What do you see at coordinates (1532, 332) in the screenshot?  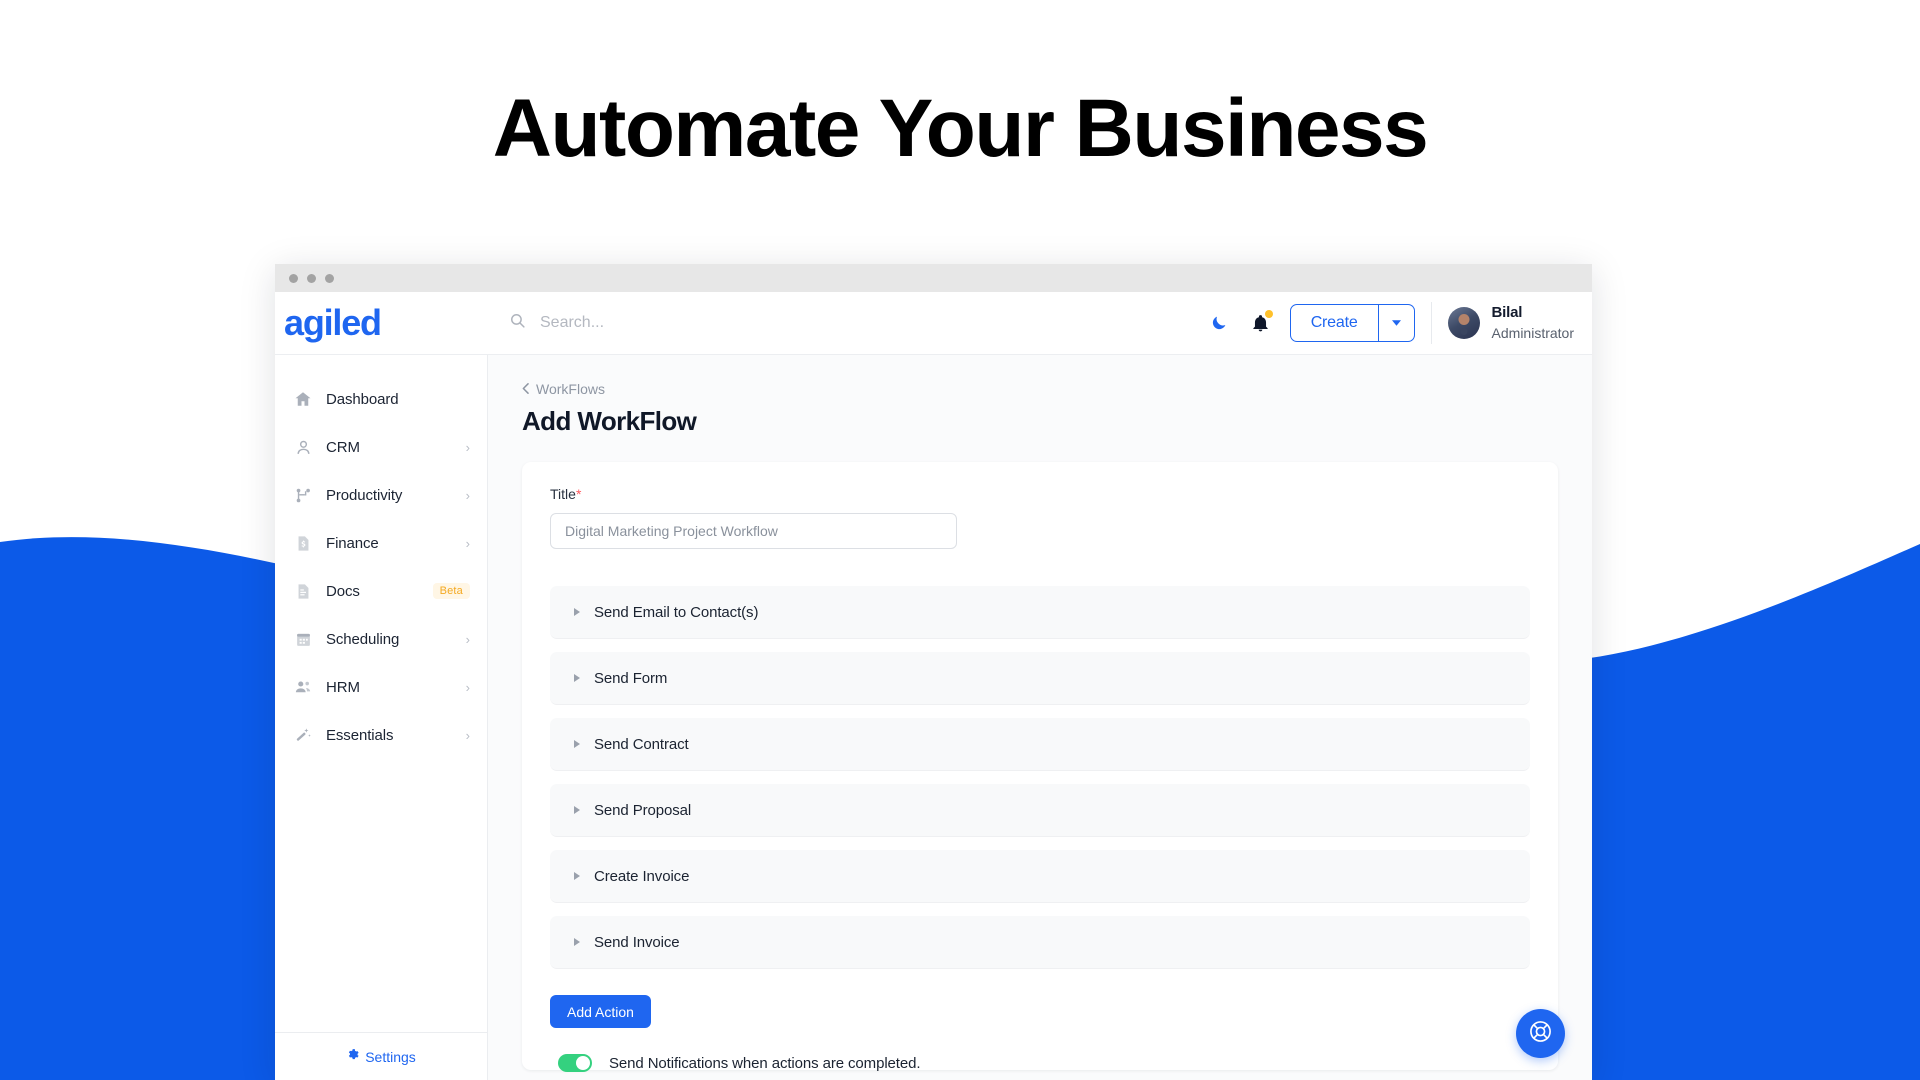 I see `user-role: Administrator` at bounding box center [1532, 332].